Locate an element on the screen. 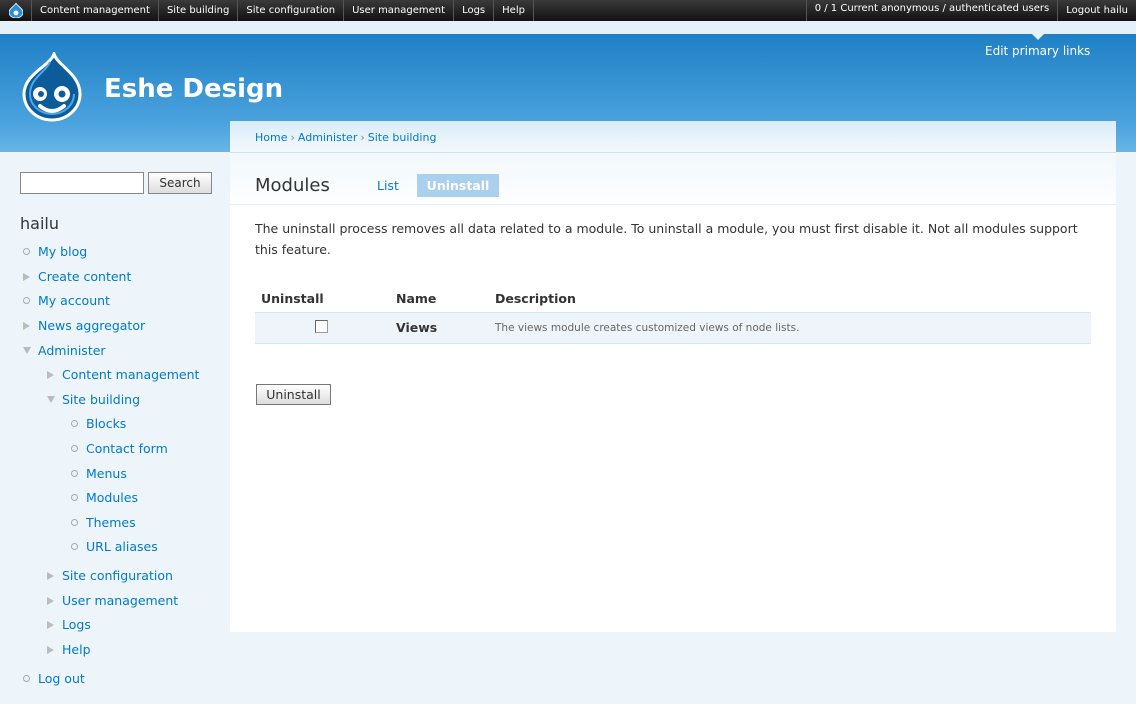  sidebar-item-contact-form: Contact form is located at coordinates (127, 448).